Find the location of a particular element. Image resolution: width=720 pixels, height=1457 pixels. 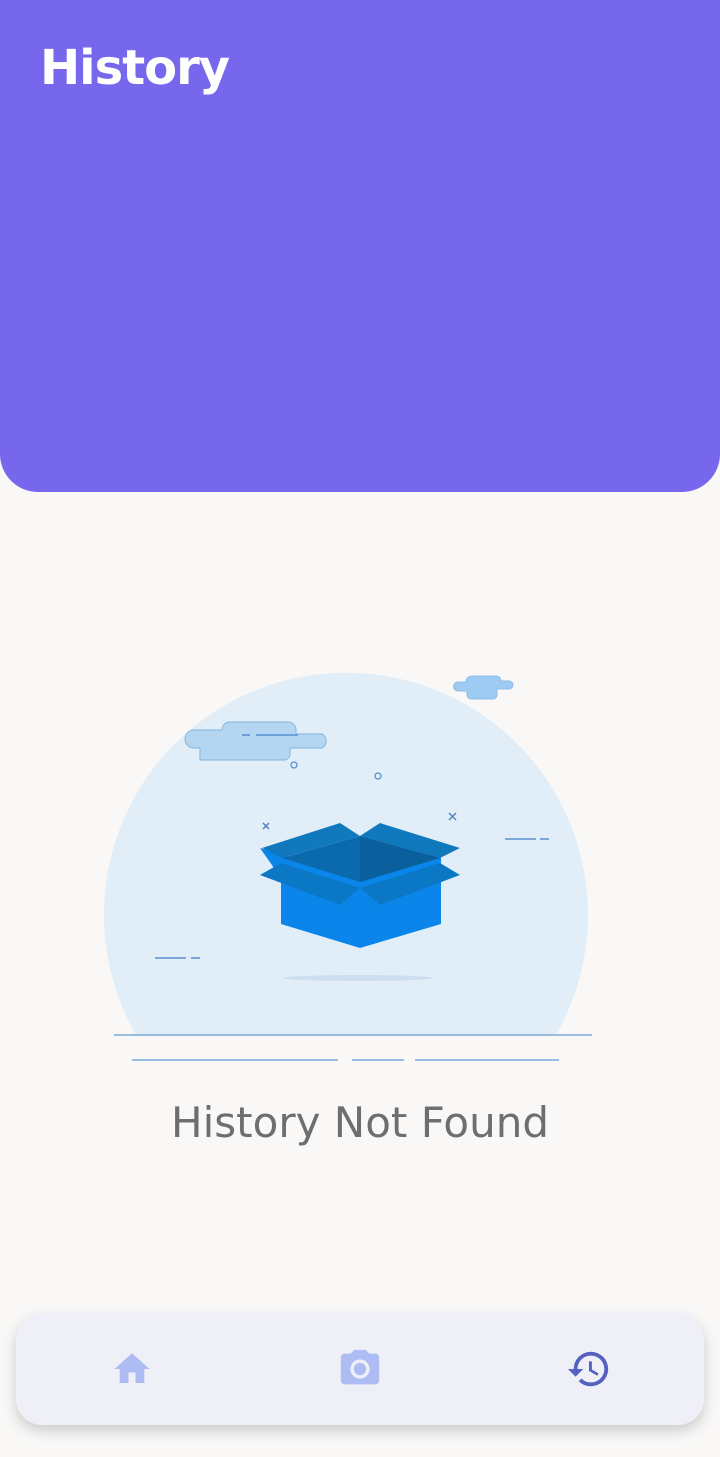

home-icon is located at coordinates (132, 1368).